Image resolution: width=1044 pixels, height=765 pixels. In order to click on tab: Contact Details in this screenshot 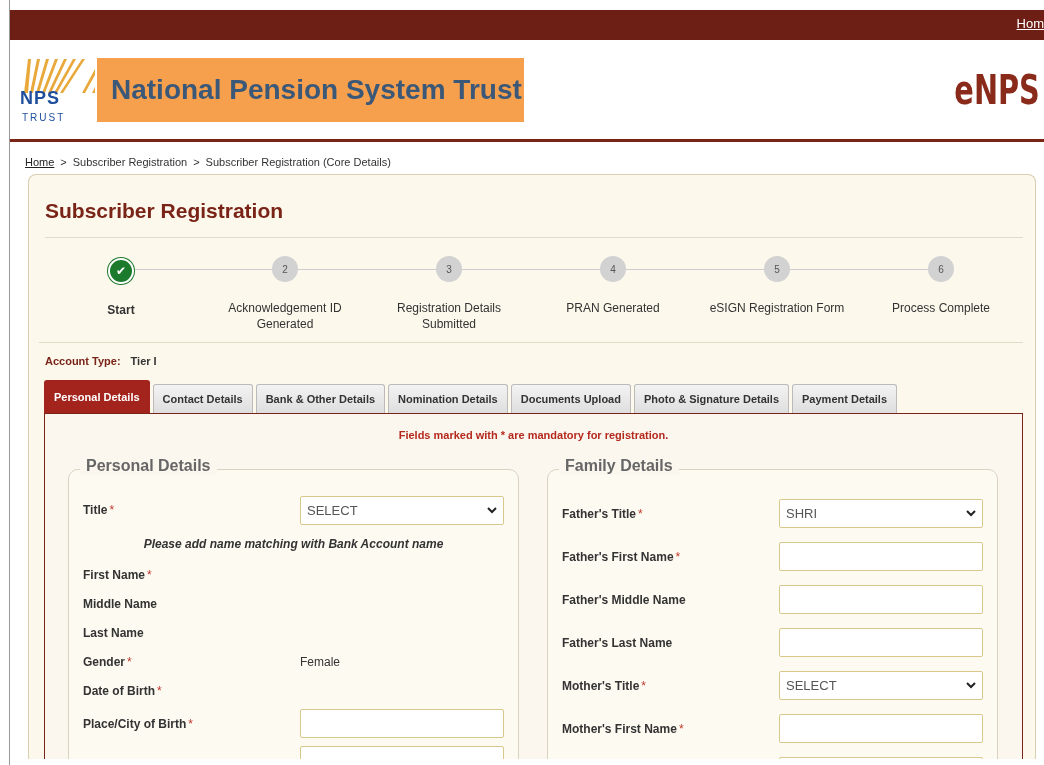, I will do `click(202, 398)`.